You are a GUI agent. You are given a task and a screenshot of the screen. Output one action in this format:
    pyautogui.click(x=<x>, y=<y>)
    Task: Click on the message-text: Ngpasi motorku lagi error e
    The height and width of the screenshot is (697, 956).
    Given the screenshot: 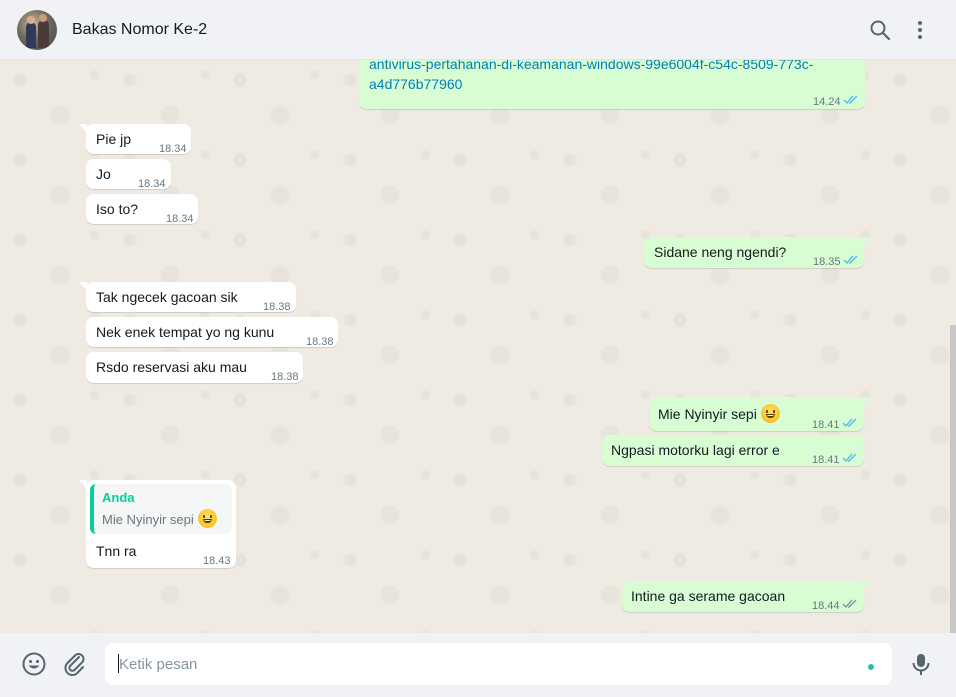 What is the action you would take?
    pyautogui.click(x=695, y=450)
    